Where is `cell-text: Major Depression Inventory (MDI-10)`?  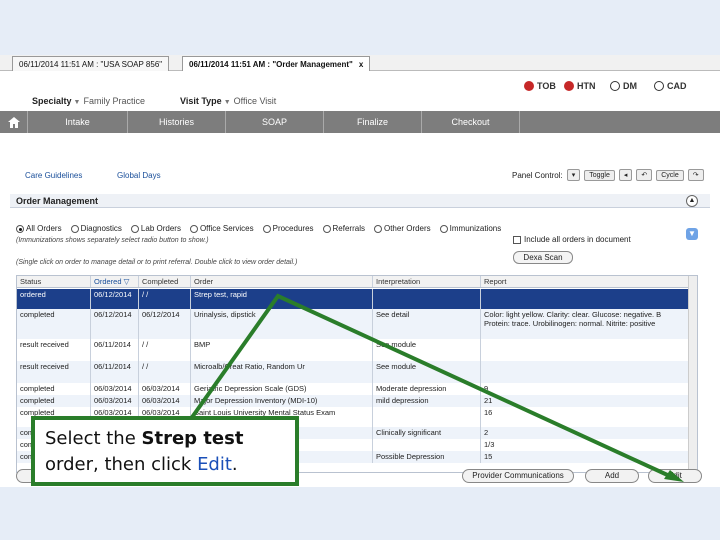 cell-text: Major Depression Inventory (MDI-10) is located at coordinates (256, 400).